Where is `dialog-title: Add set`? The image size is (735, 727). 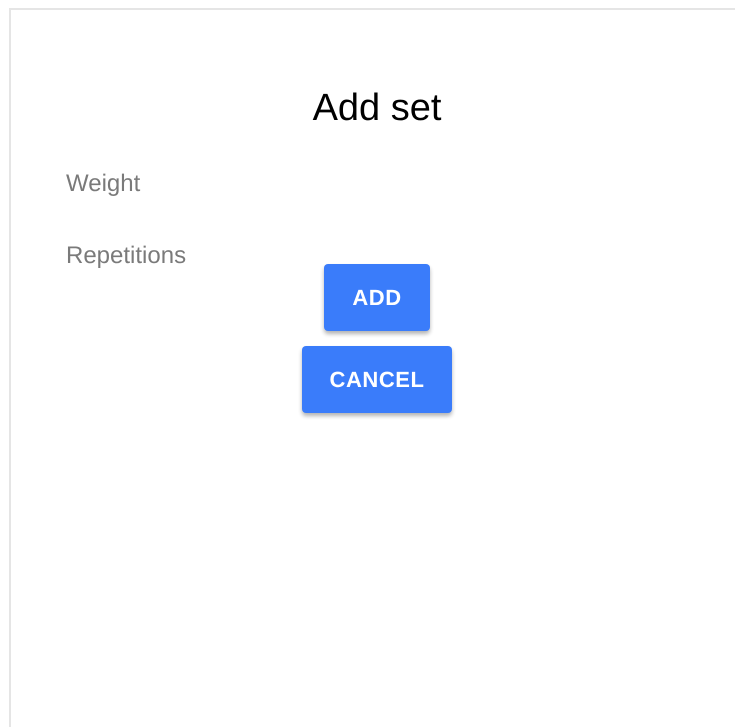 dialog-title: Add set is located at coordinates (377, 108).